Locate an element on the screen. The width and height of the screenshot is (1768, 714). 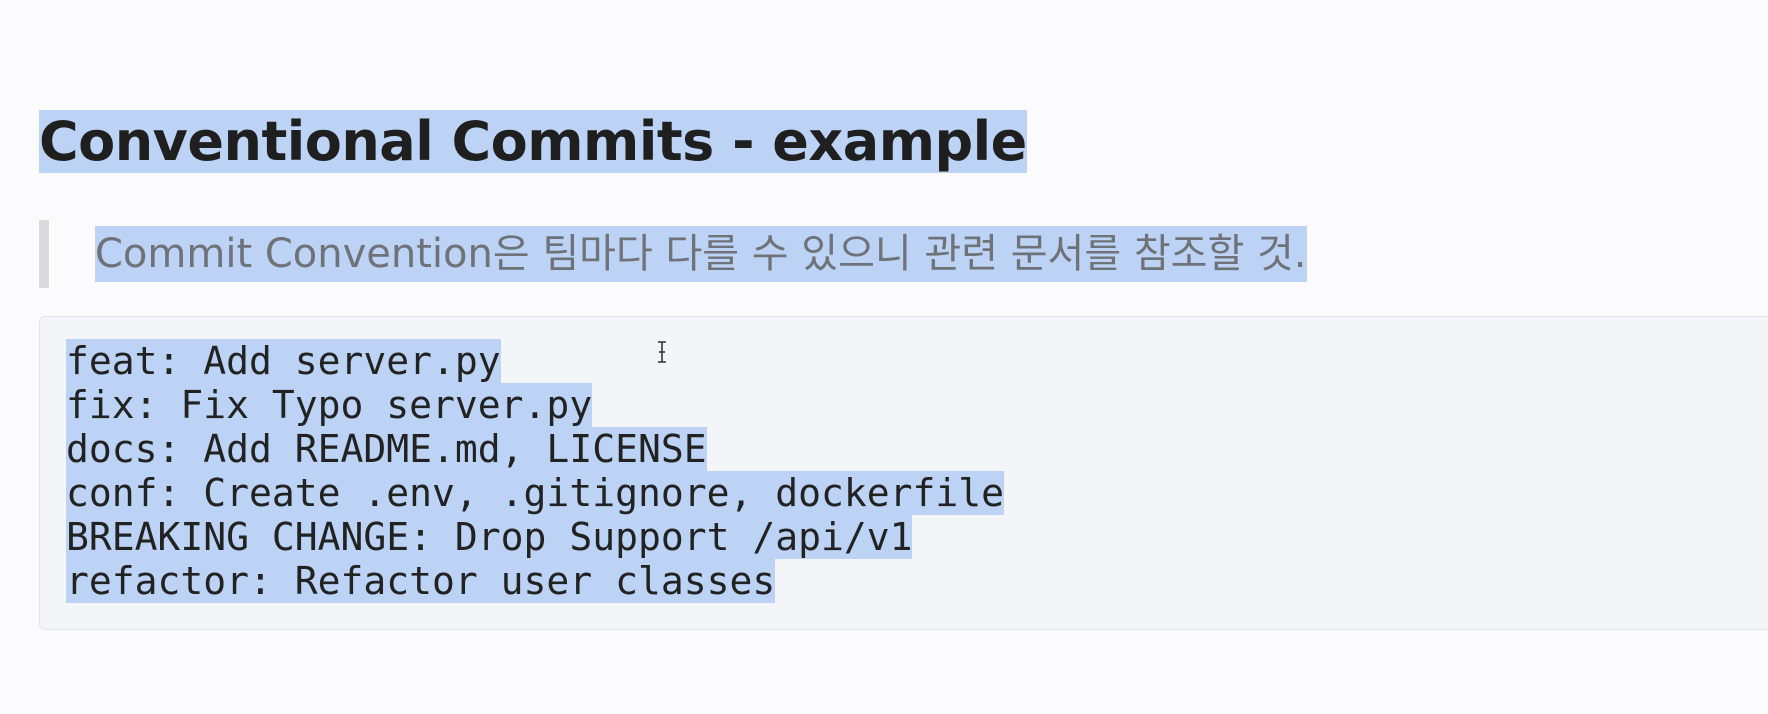
code-line: docs: Add README.md, LICENSE is located at coordinates (386, 449).